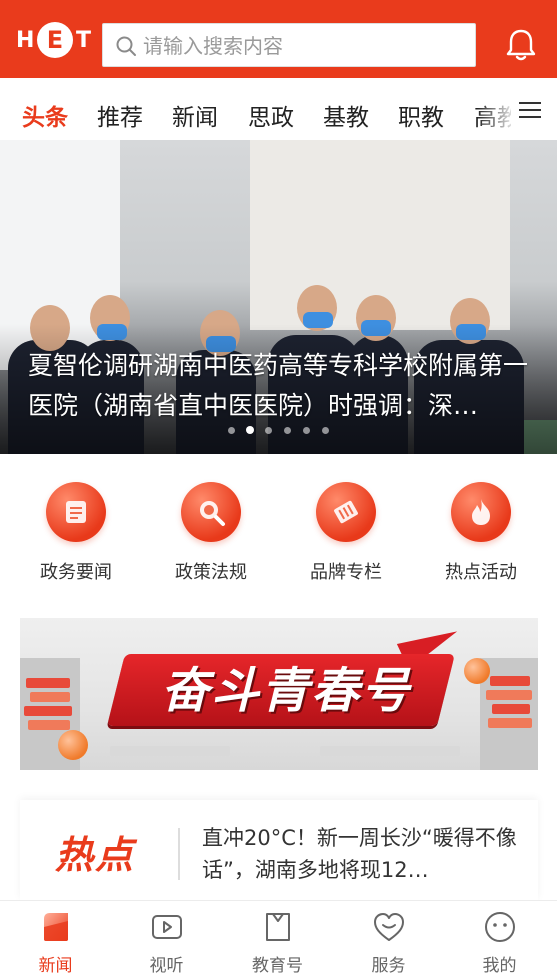 Image resolution: width=557 pixels, height=979 pixels. I want to click on nav-label: 教育号, so click(277, 966).